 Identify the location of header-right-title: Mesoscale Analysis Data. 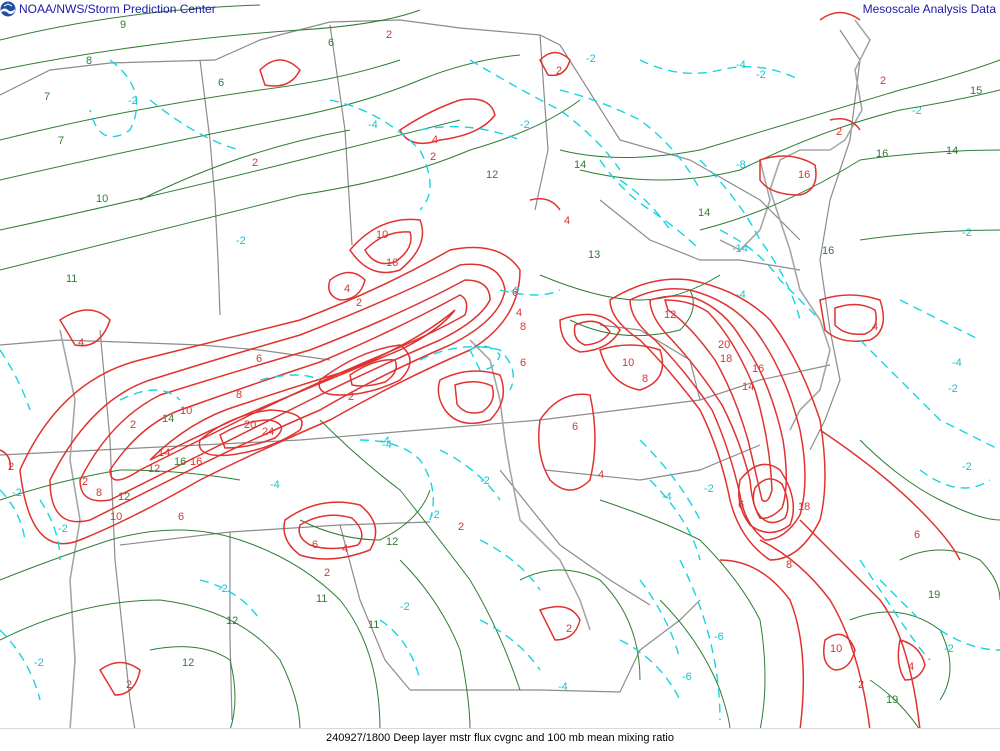
(929, 9).